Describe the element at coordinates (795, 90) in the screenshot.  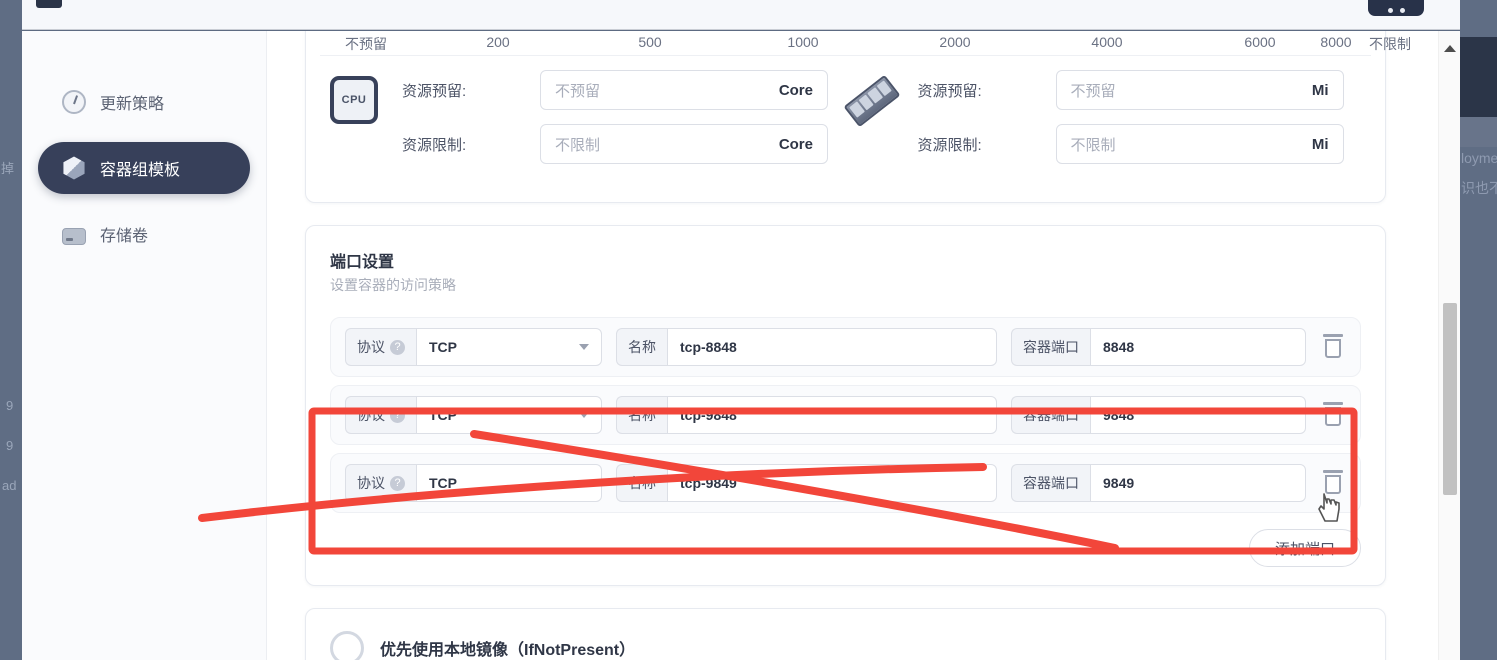
I see `cpu-request-unit: Core` at that location.